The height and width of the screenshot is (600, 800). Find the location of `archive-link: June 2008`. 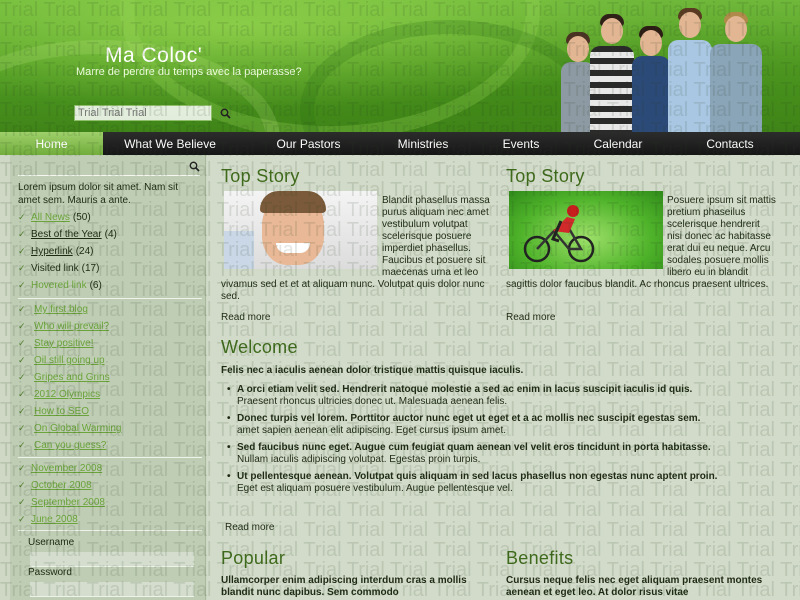

archive-link: June 2008 is located at coordinates (54, 519).